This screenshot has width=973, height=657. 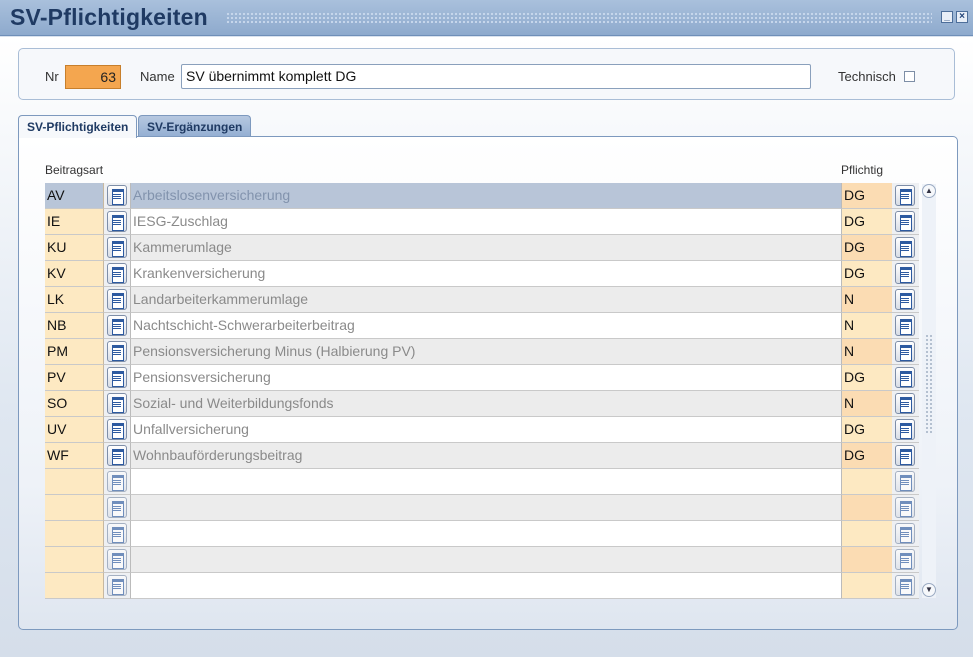 I want to click on table-row: PV Pensionsversicherung DG, so click(x=482, y=378).